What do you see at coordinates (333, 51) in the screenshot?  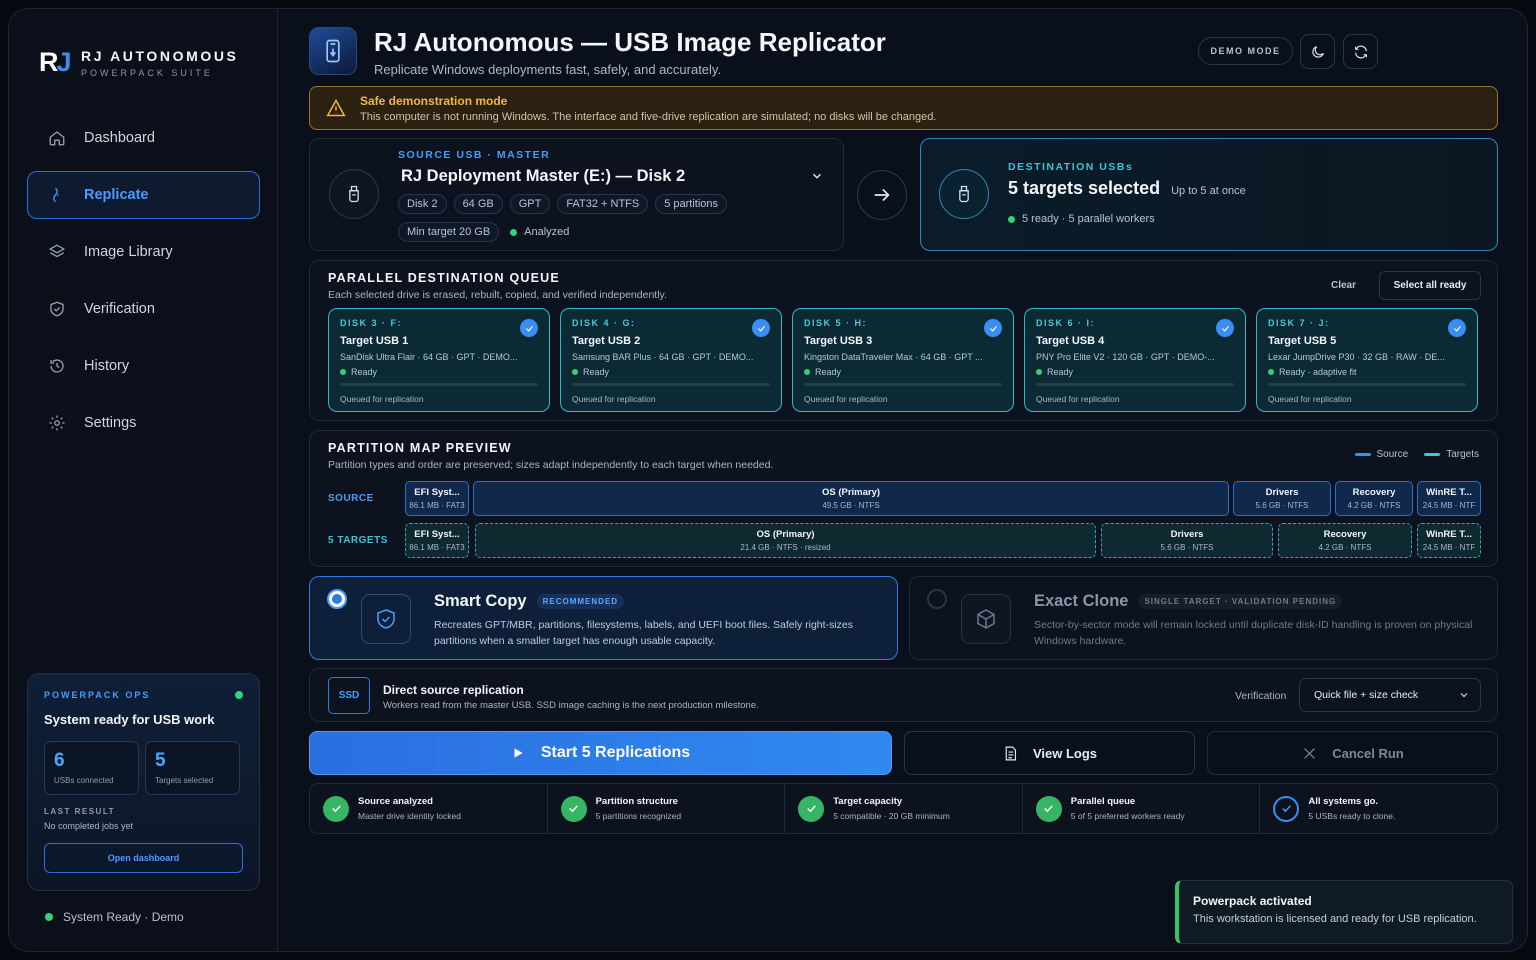 I see `app-usb-icon` at bounding box center [333, 51].